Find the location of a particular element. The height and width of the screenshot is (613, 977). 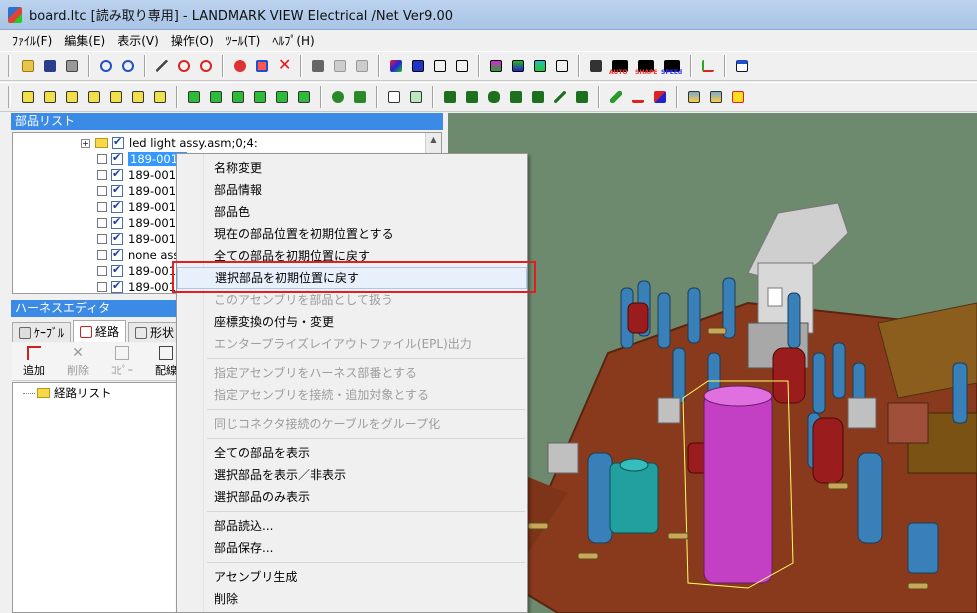

panel-icon is located at coordinates (394, 97).